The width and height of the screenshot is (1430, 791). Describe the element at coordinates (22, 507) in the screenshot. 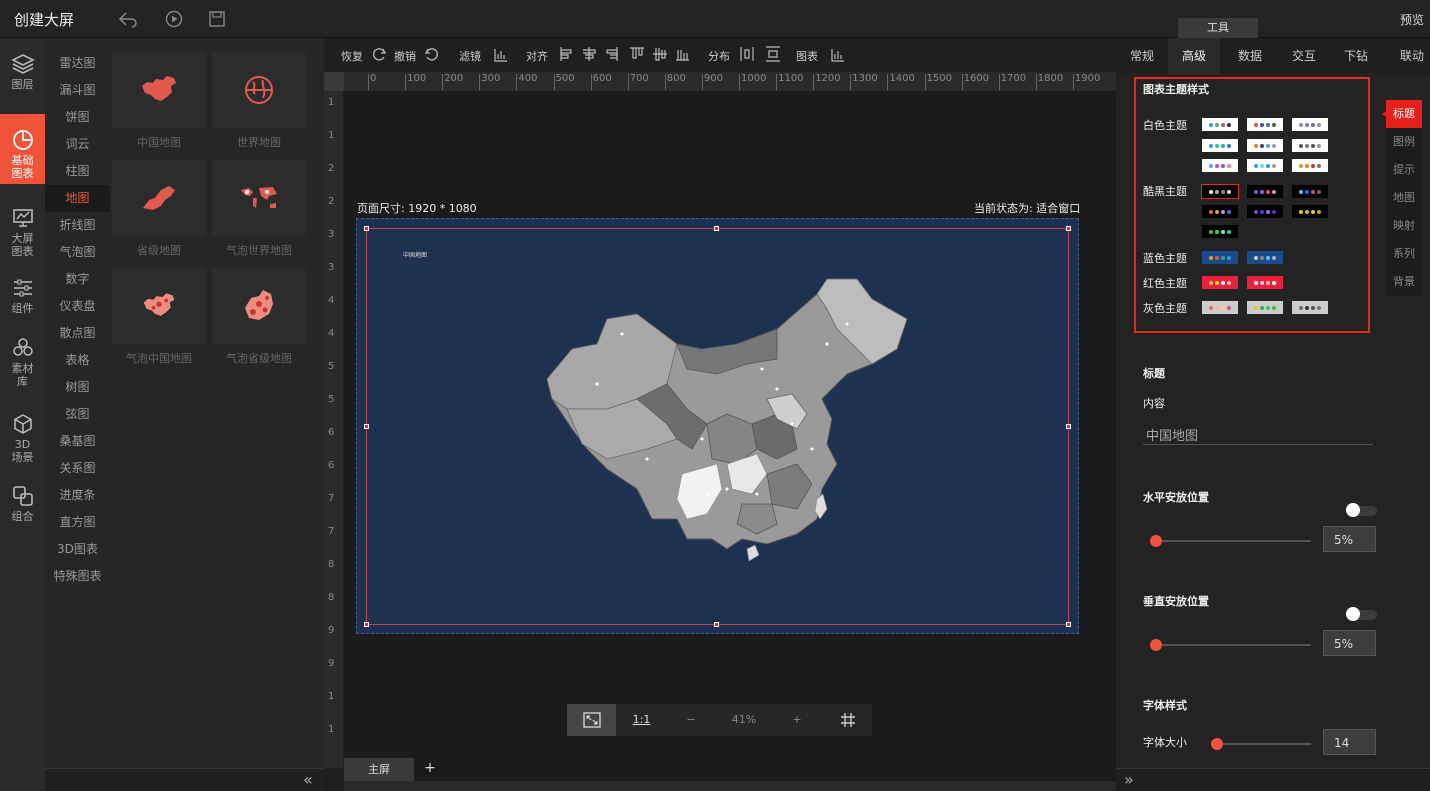

I see `nav-combine: 组合` at that location.